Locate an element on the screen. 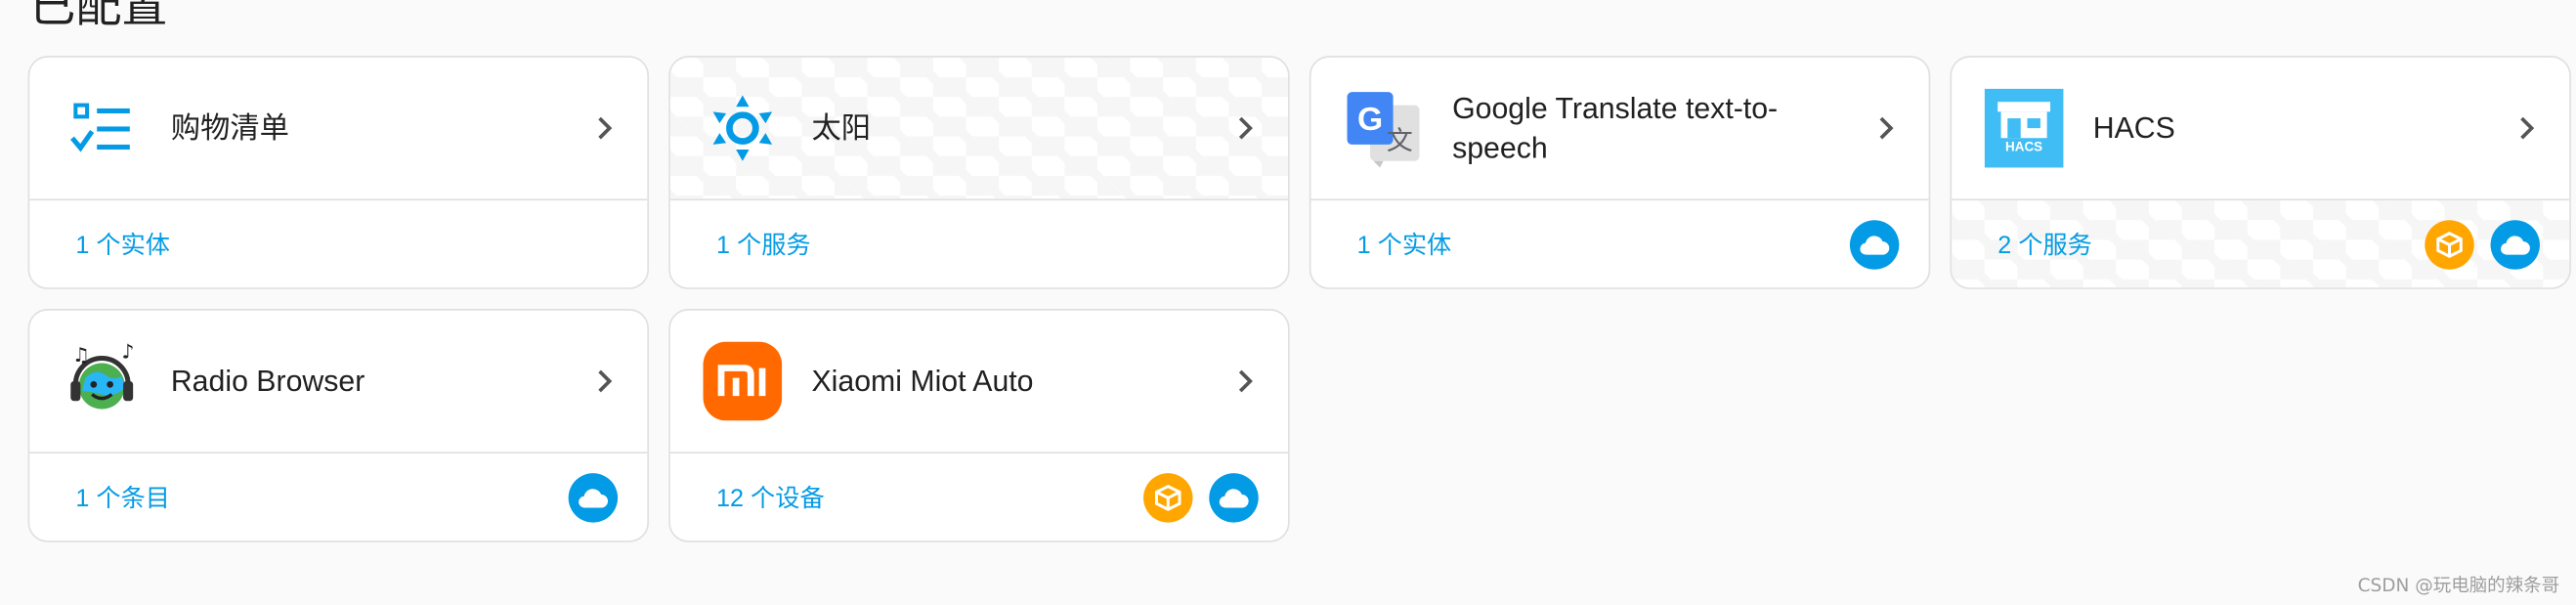 The height and width of the screenshot is (605, 2576). services-link: 1 个服务 is located at coordinates (764, 246).